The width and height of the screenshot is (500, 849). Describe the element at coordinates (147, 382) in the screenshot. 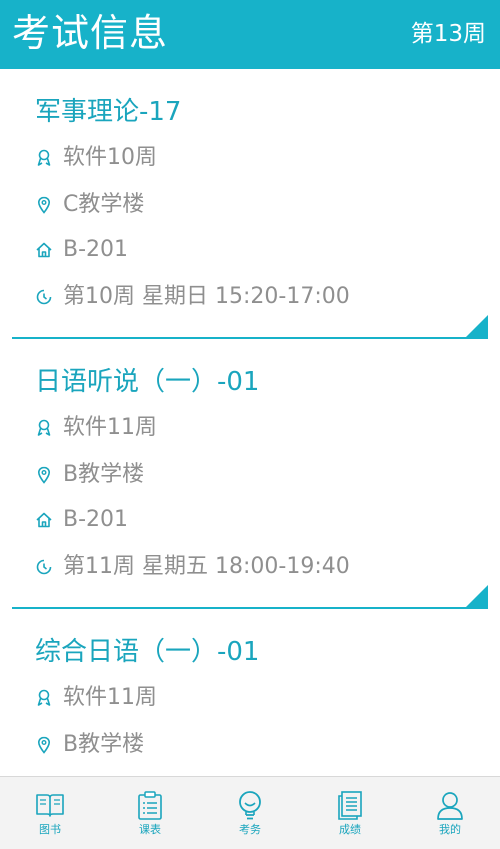

I see `exam-name: 日语听说（一）-01` at that location.